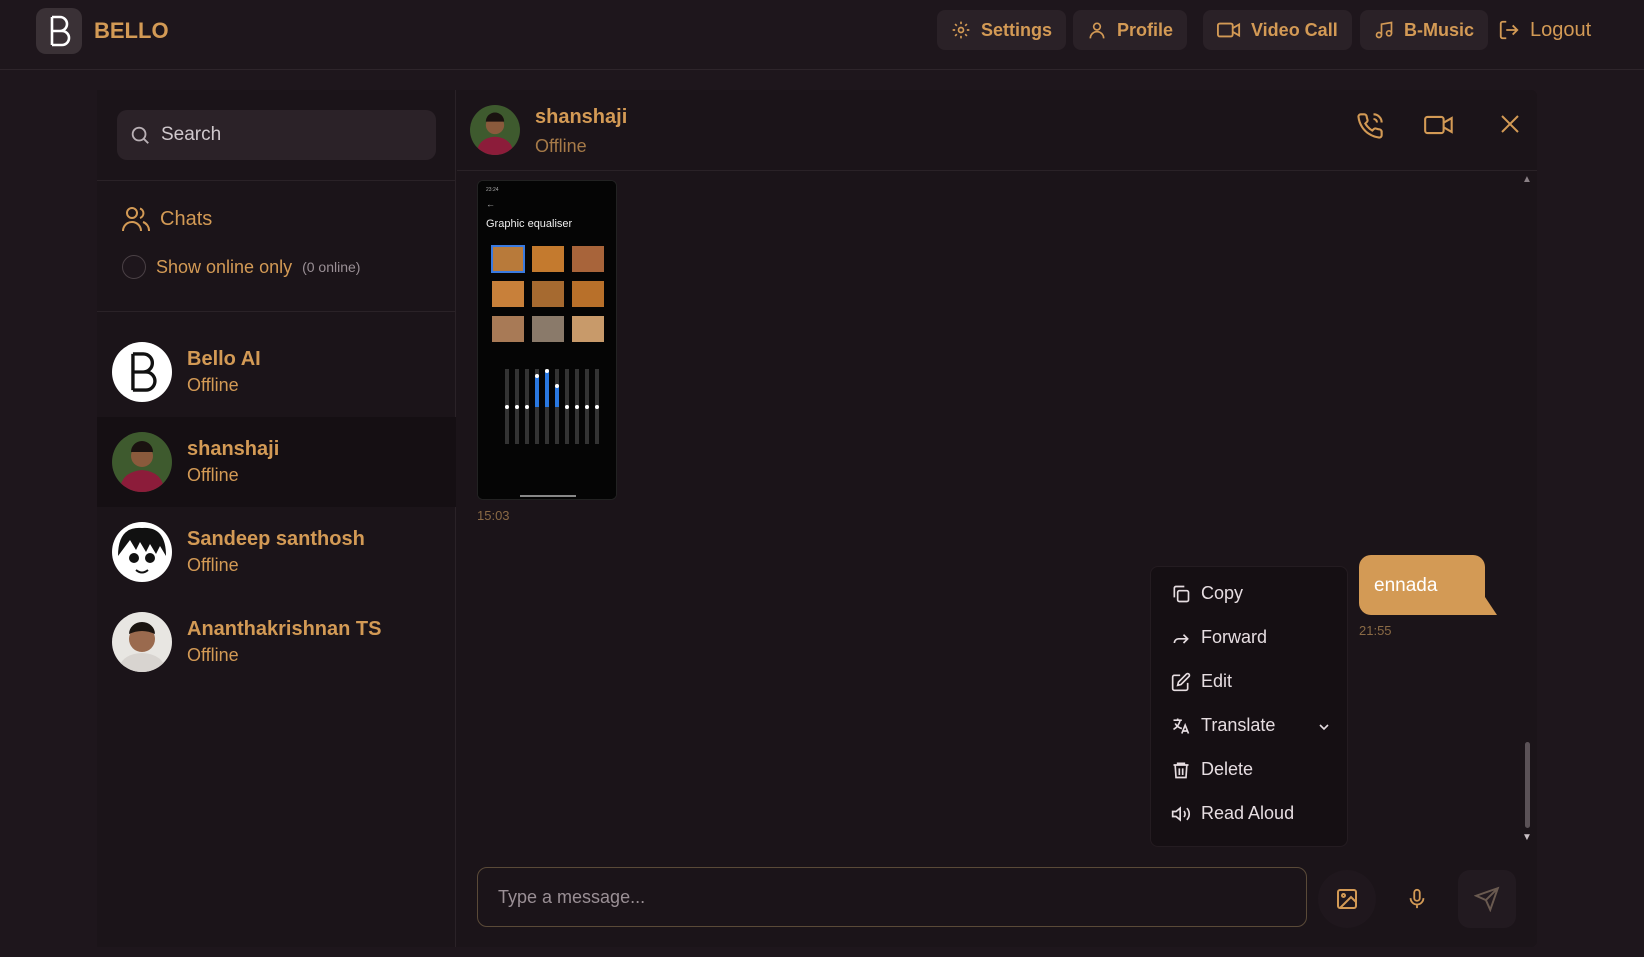 This screenshot has width=1644, height=957. Describe the element at coordinates (1222, 593) in the screenshot. I see `menu-item-label: Copy` at that location.